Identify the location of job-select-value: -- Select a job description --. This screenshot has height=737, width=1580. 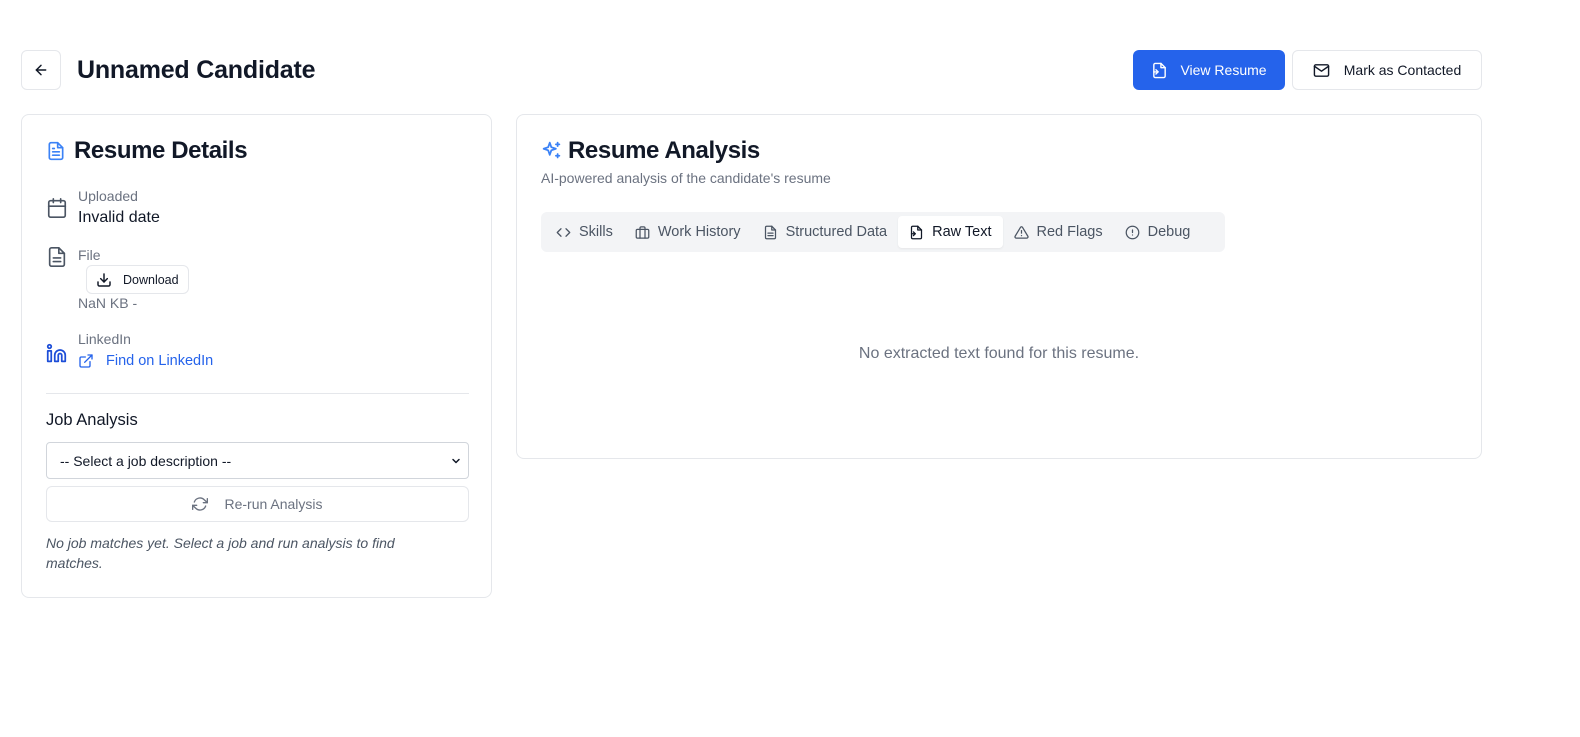
(146, 460).